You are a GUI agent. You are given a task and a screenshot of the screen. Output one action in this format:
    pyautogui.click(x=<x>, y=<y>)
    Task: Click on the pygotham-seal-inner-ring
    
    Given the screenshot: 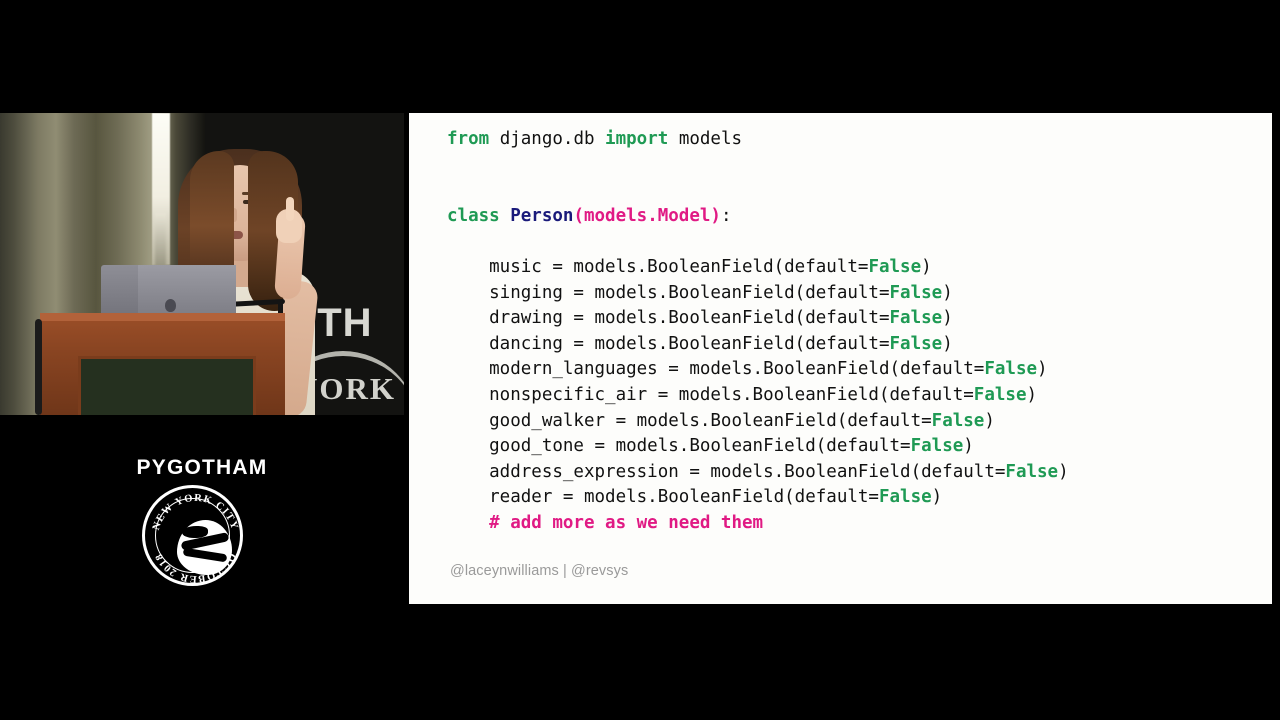 What is the action you would take?
    pyautogui.click(x=193, y=536)
    